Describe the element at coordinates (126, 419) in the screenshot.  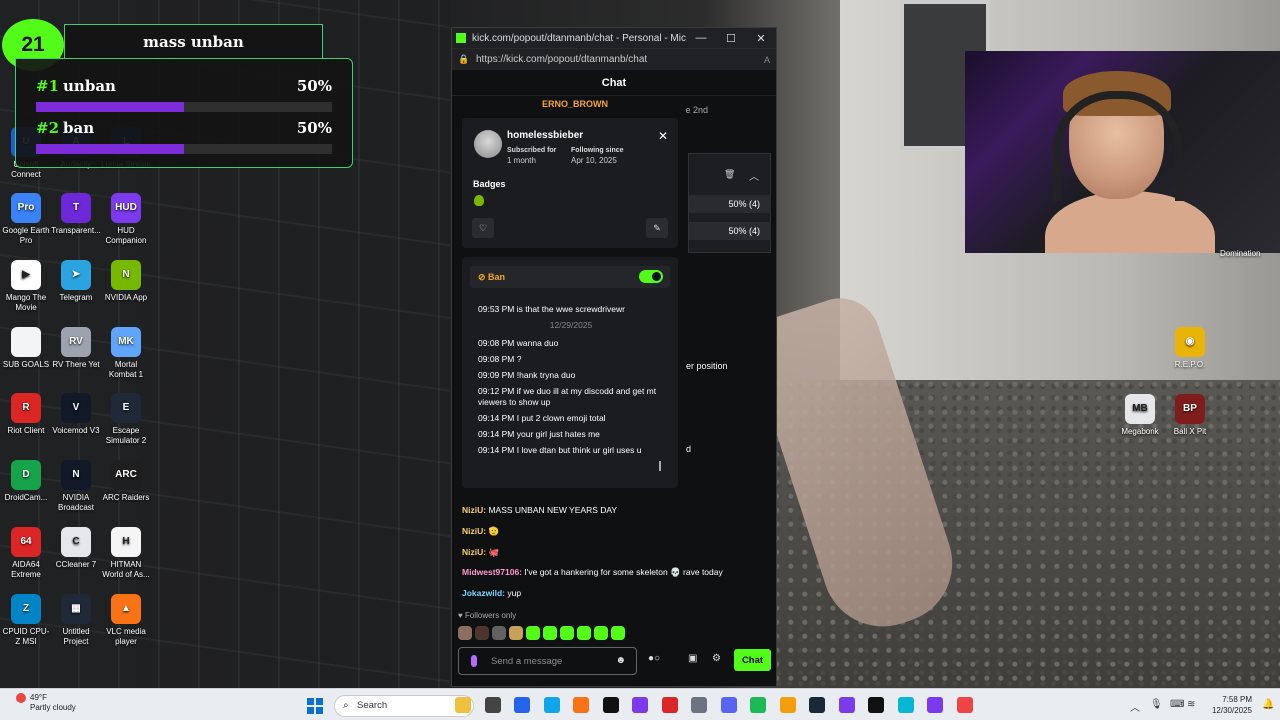
I see `desktop-icon: E Escape Simulator 2` at that location.